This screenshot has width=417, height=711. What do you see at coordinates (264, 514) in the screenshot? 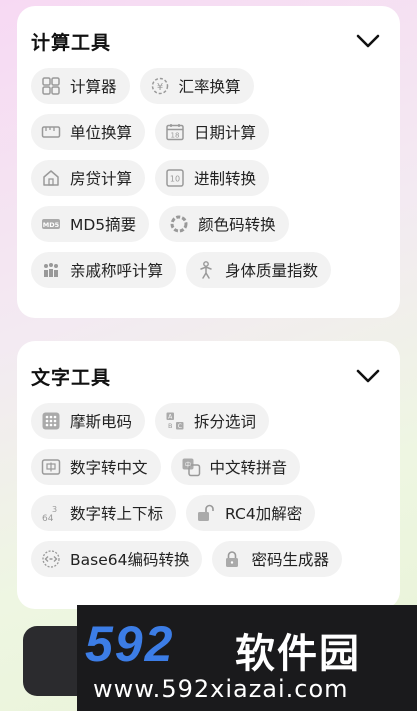
I see `chip-label: RC4加解密` at bounding box center [264, 514].